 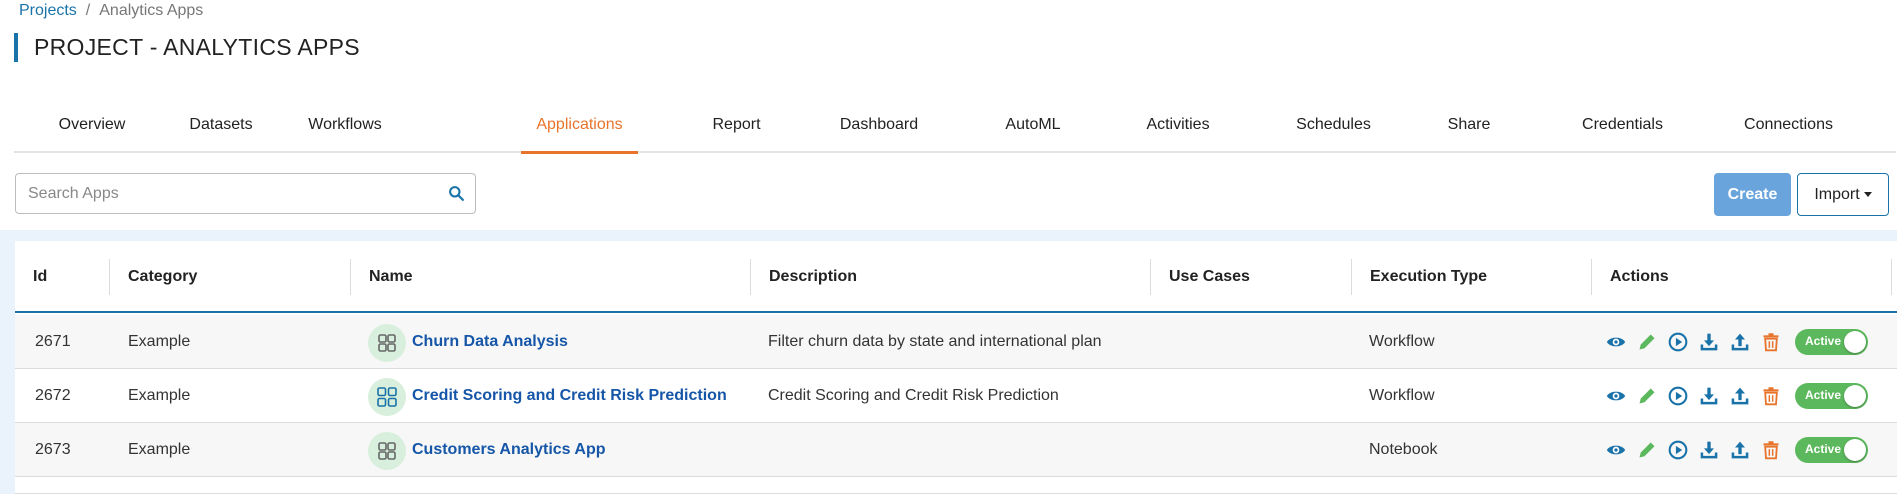 I want to click on tab-activities: Activities, so click(x=1178, y=129).